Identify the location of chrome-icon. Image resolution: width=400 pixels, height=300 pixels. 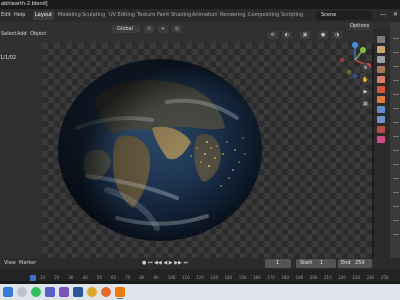
(92, 292).